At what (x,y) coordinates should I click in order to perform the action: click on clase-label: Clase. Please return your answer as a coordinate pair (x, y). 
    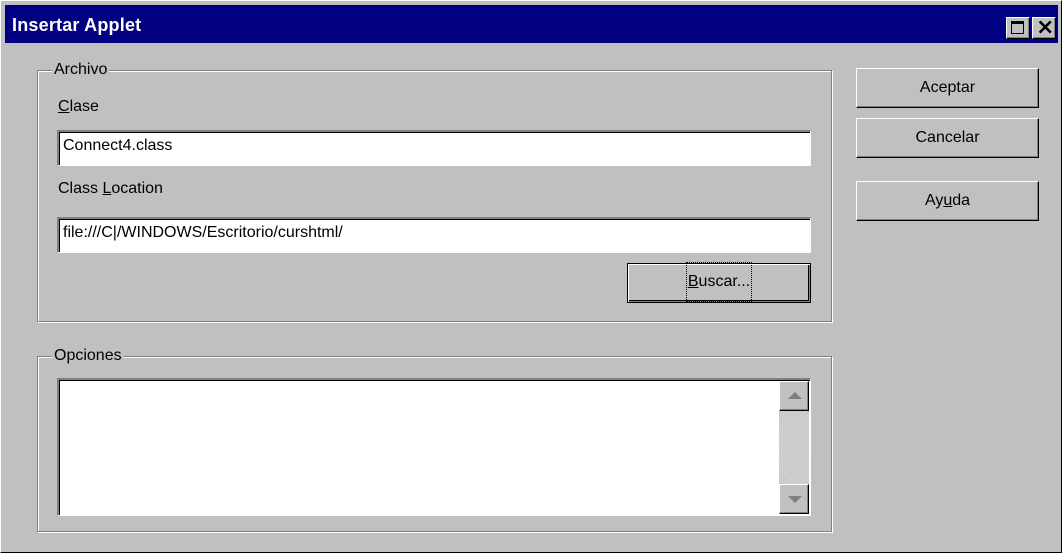
    Looking at the image, I should click on (78, 106).